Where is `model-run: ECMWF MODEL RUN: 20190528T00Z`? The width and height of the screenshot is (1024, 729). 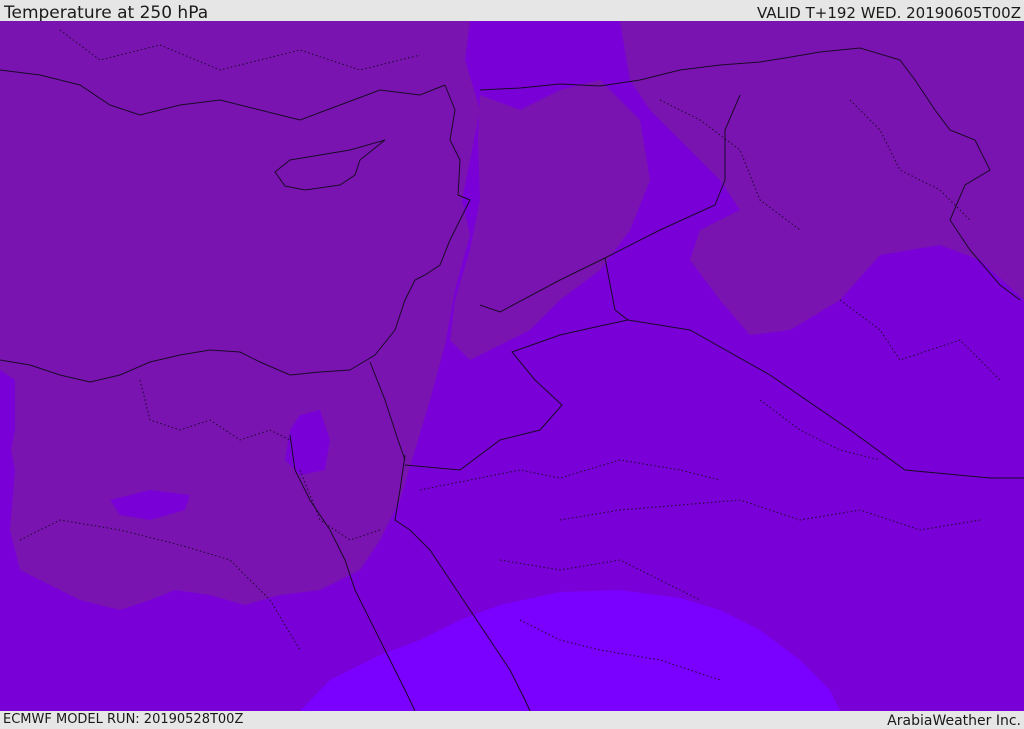
model-run: ECMWF MODEL RUN: 20190528T00Z is located at coordinates (123, 719).